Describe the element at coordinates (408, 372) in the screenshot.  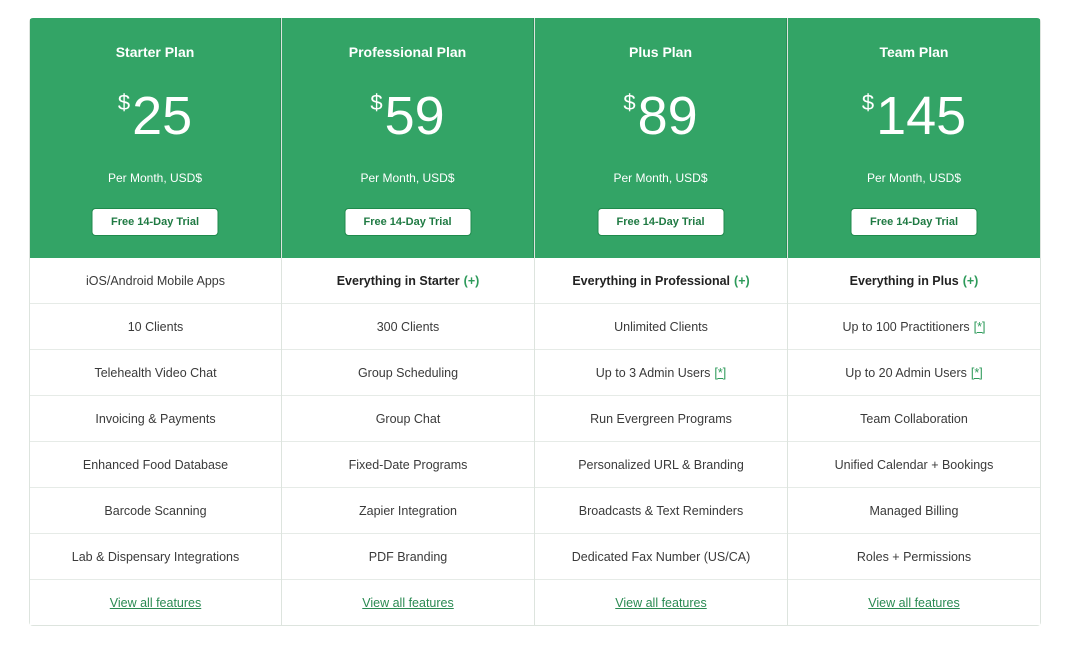
I see `feature-text: Group Scheduling` at that location.